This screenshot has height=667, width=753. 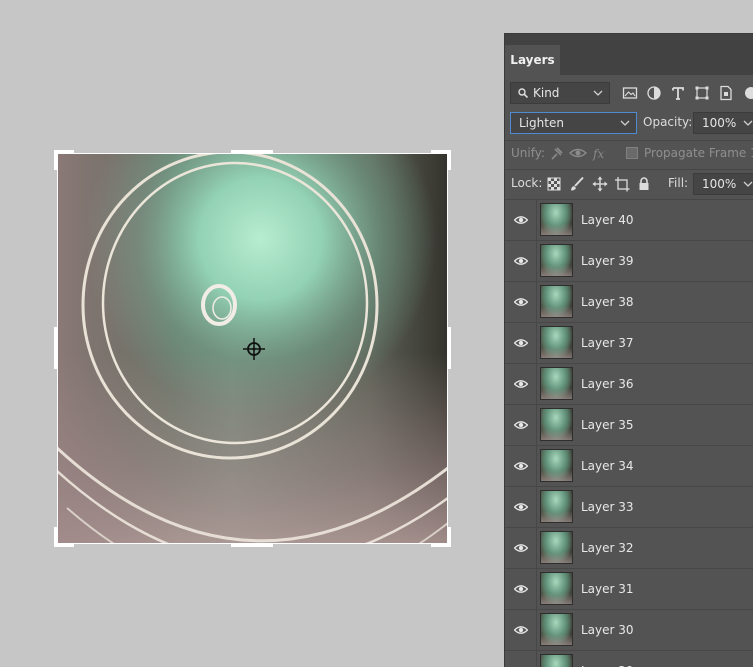 I want to click on blend-mode-select: Lighten, so click(x=573, y=123).